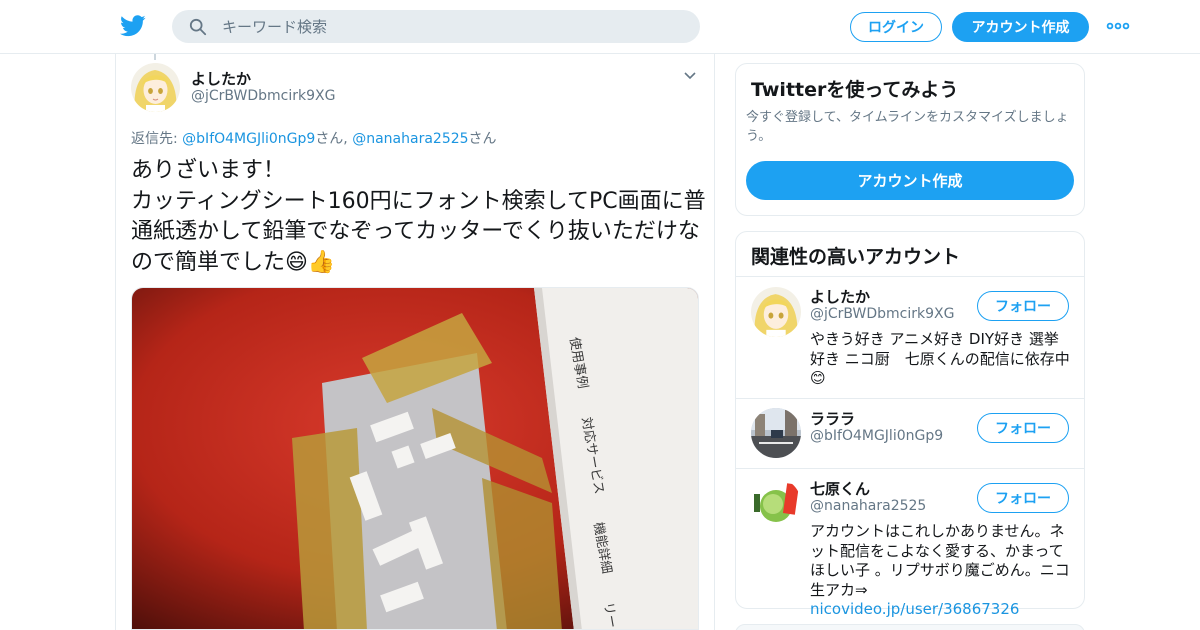 Image resolution: width=1200 pixels, height=630 pixels. What do you see at coordinates (133, 26) in the screenshot?
I see `twitter-bird-icon` at bounding box center [133, 26].